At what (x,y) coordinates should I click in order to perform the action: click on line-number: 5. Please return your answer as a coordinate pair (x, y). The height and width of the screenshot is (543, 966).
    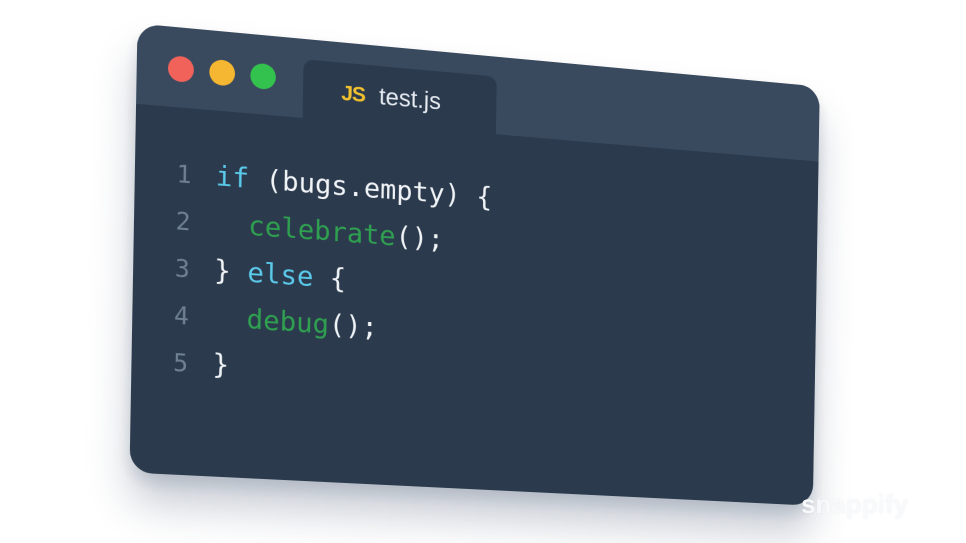
    Looking at the image, I should click on (180, 363).